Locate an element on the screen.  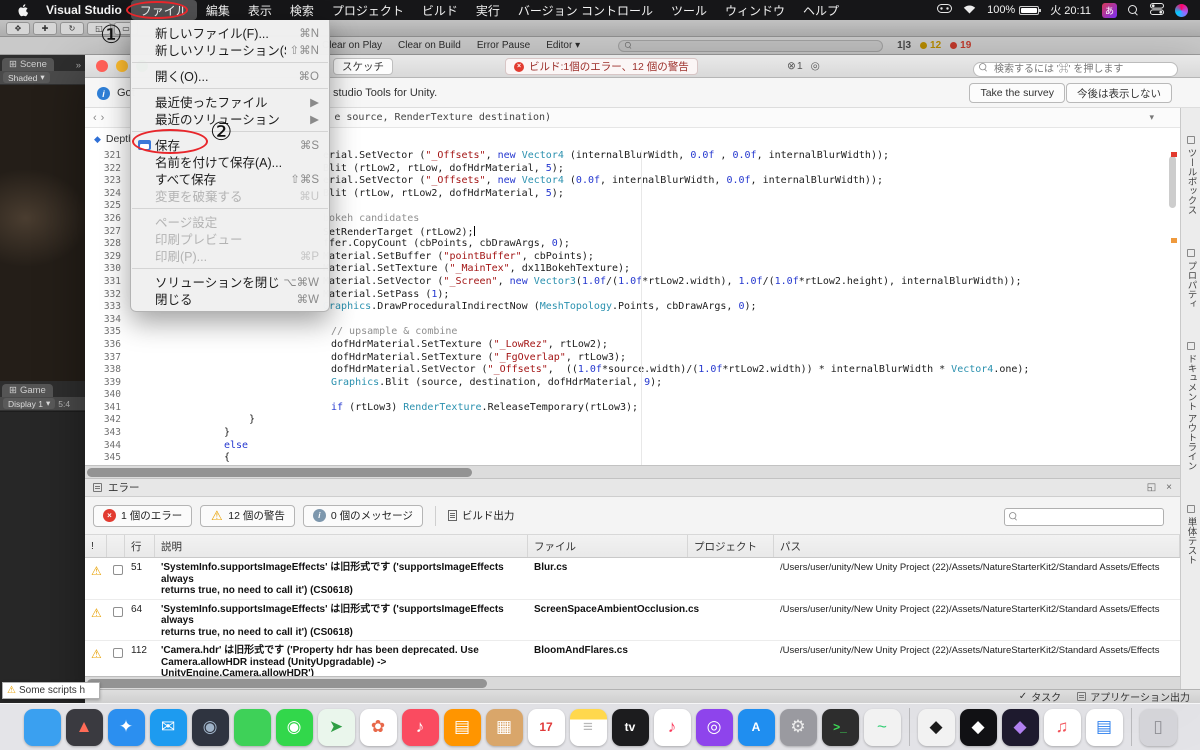
menubar-menu-project: プロジェクト is located at coordinates (368, 10).